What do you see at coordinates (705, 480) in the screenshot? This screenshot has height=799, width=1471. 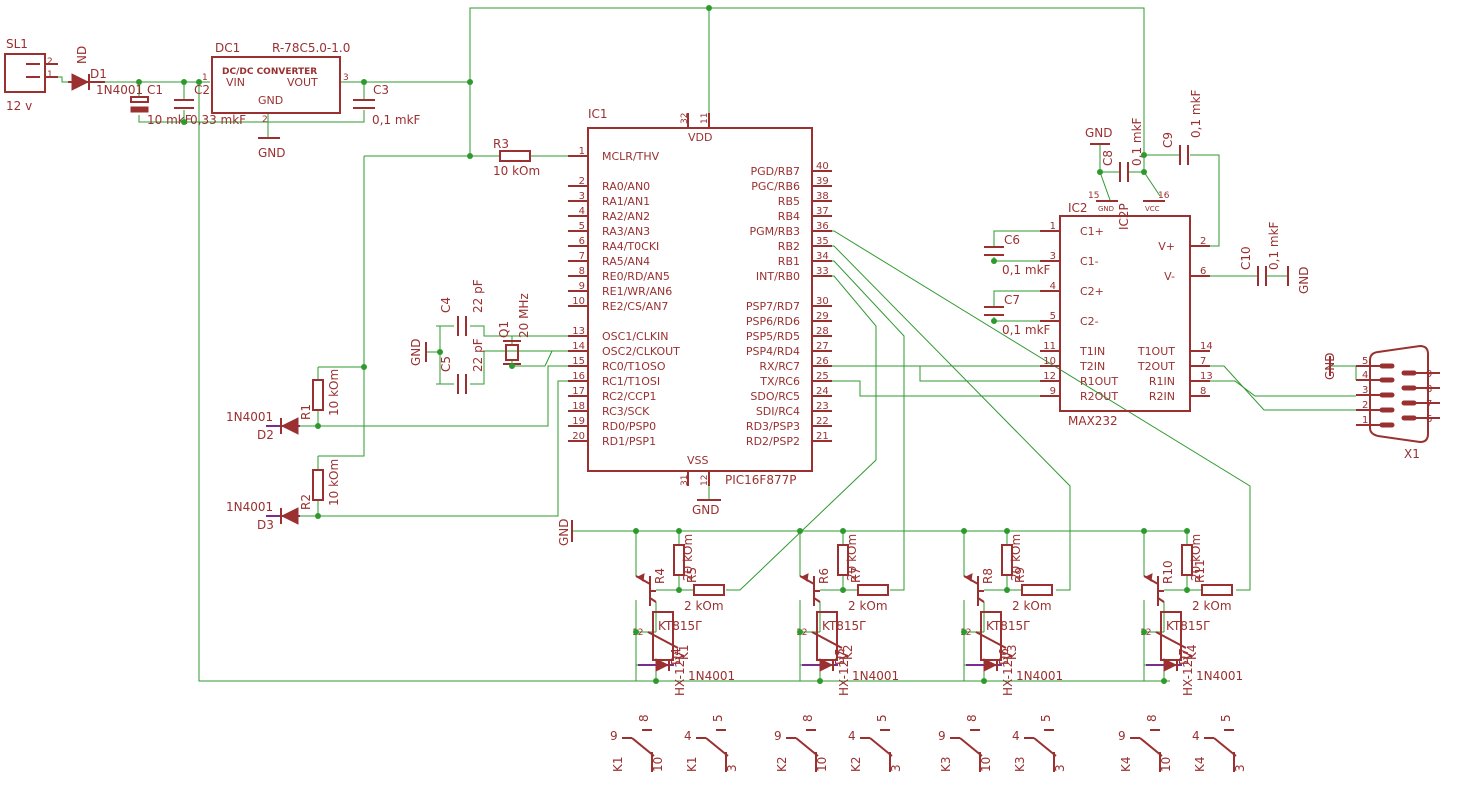 I see `ic1-bottom-pin-1: 12` at bounding box center [705, 480].